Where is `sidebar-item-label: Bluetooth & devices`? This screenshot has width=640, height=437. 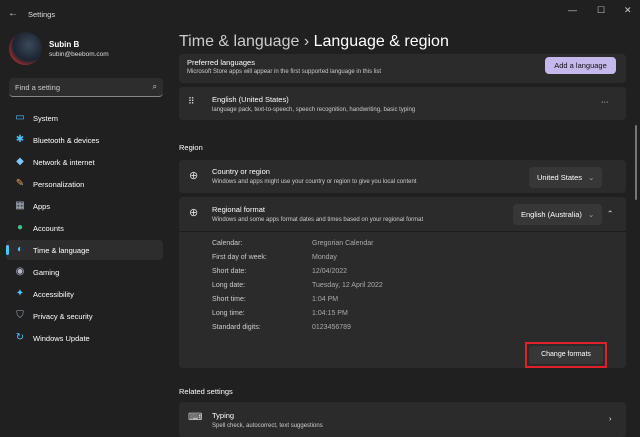
sidebar-item-label: Bluetooth & devices is located at coordinates (66, 140).